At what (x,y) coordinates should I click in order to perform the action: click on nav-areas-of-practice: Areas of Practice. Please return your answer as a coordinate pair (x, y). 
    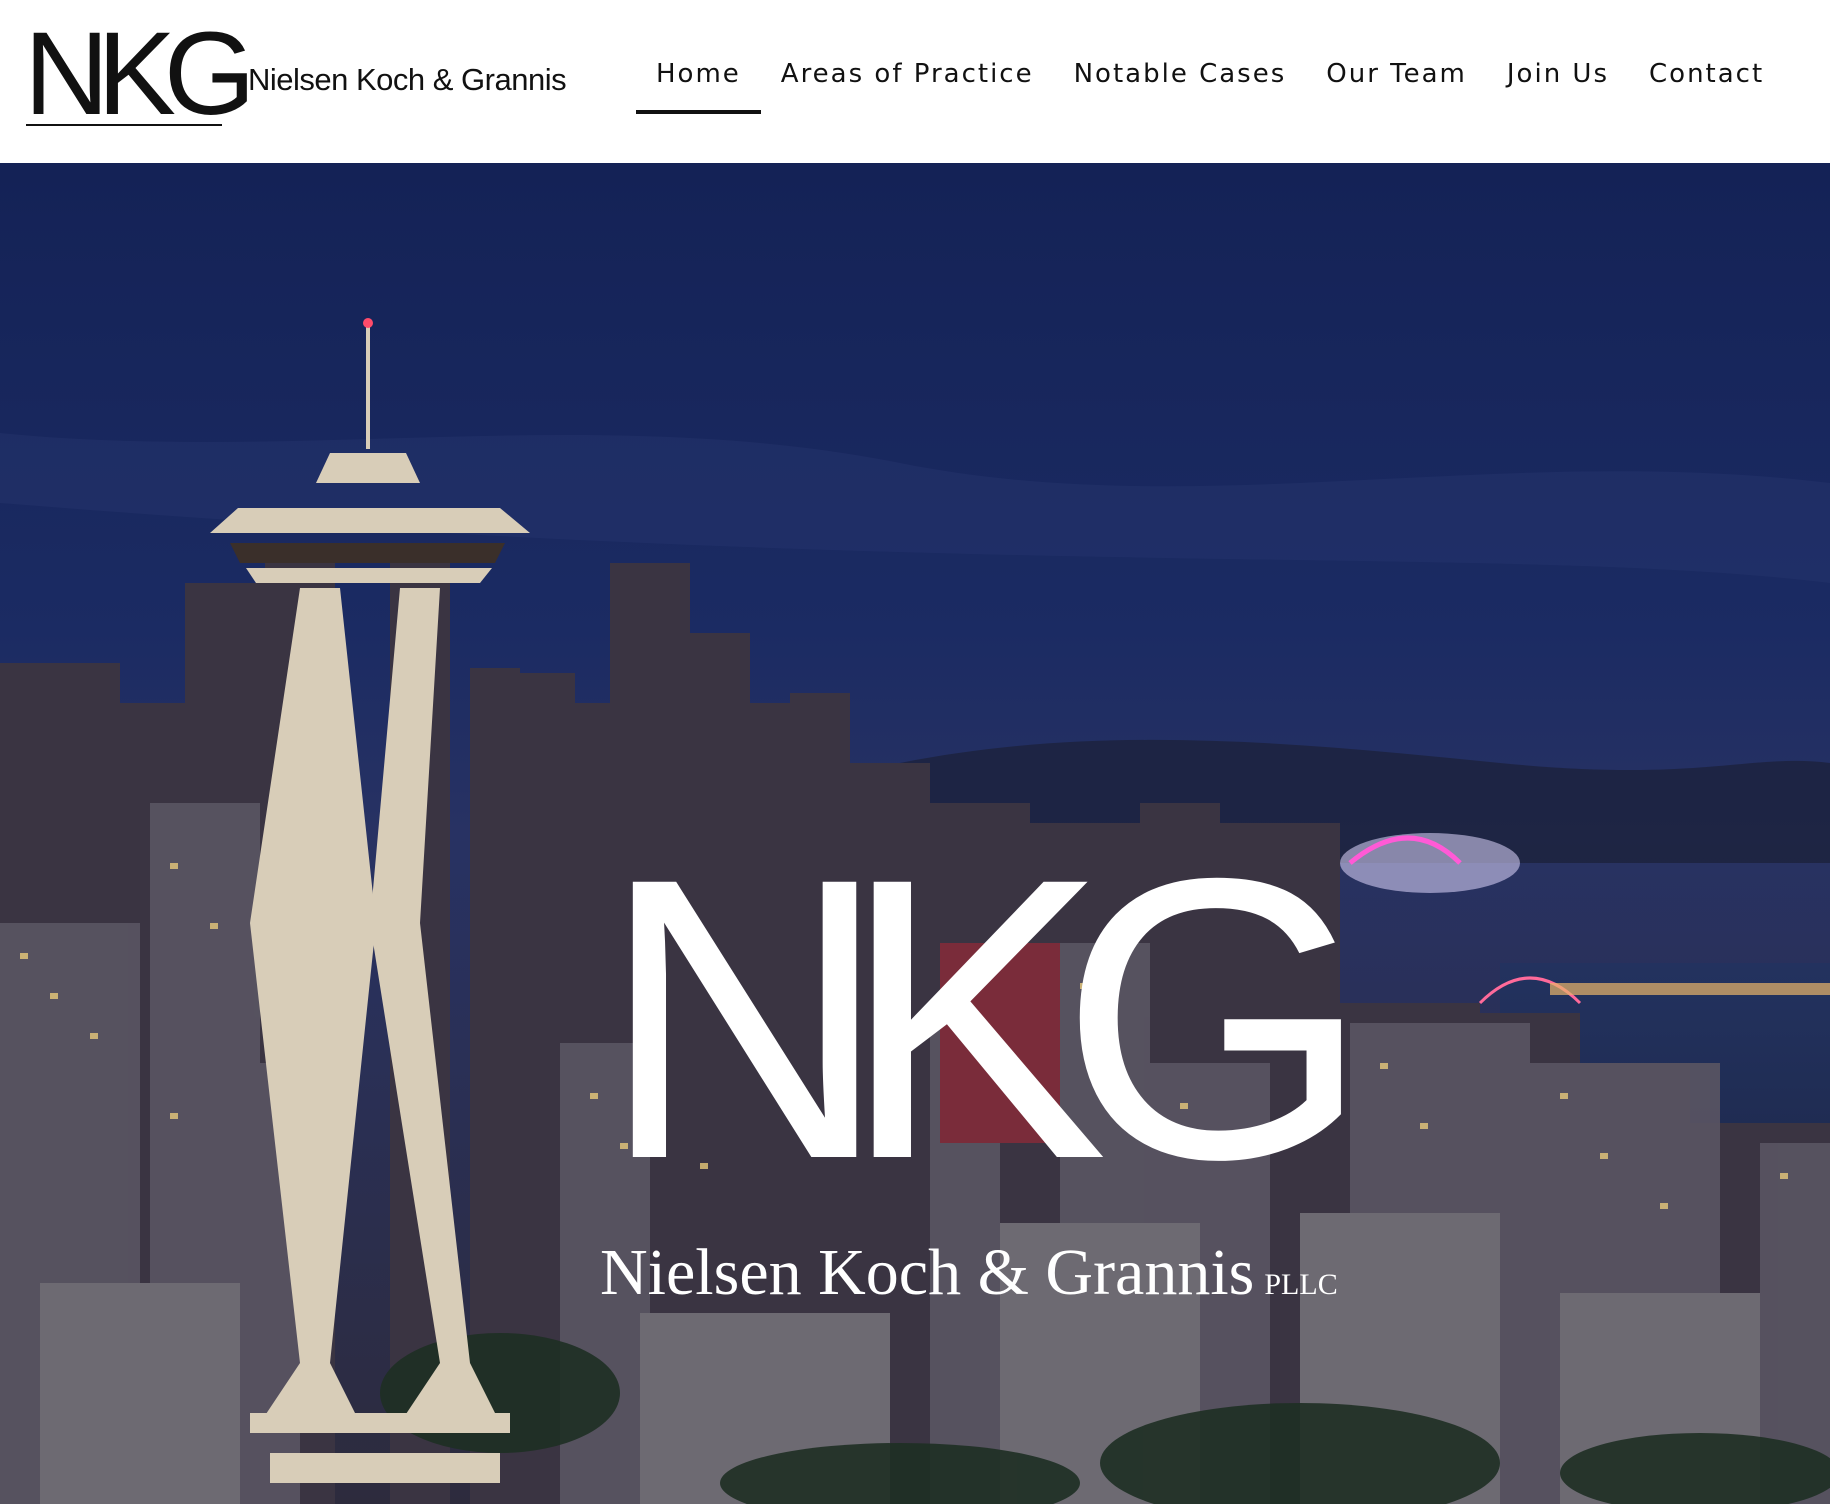
    Looking at the image, I should click on (907, 86).